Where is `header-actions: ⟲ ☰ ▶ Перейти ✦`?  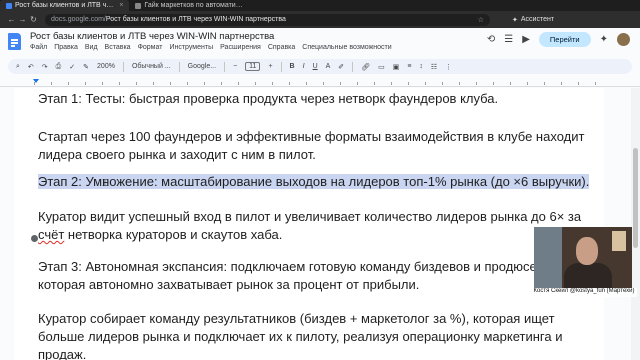
header-actions: ⟲ ☰ ▶ Перейти ✦ is located at coordinates (558, 39).